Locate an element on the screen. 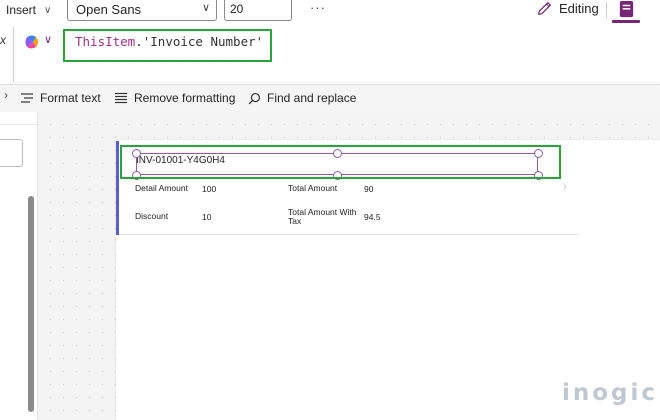  formula-input: ThisItem.'Invoice Number' is located at coordinates (169, 41).